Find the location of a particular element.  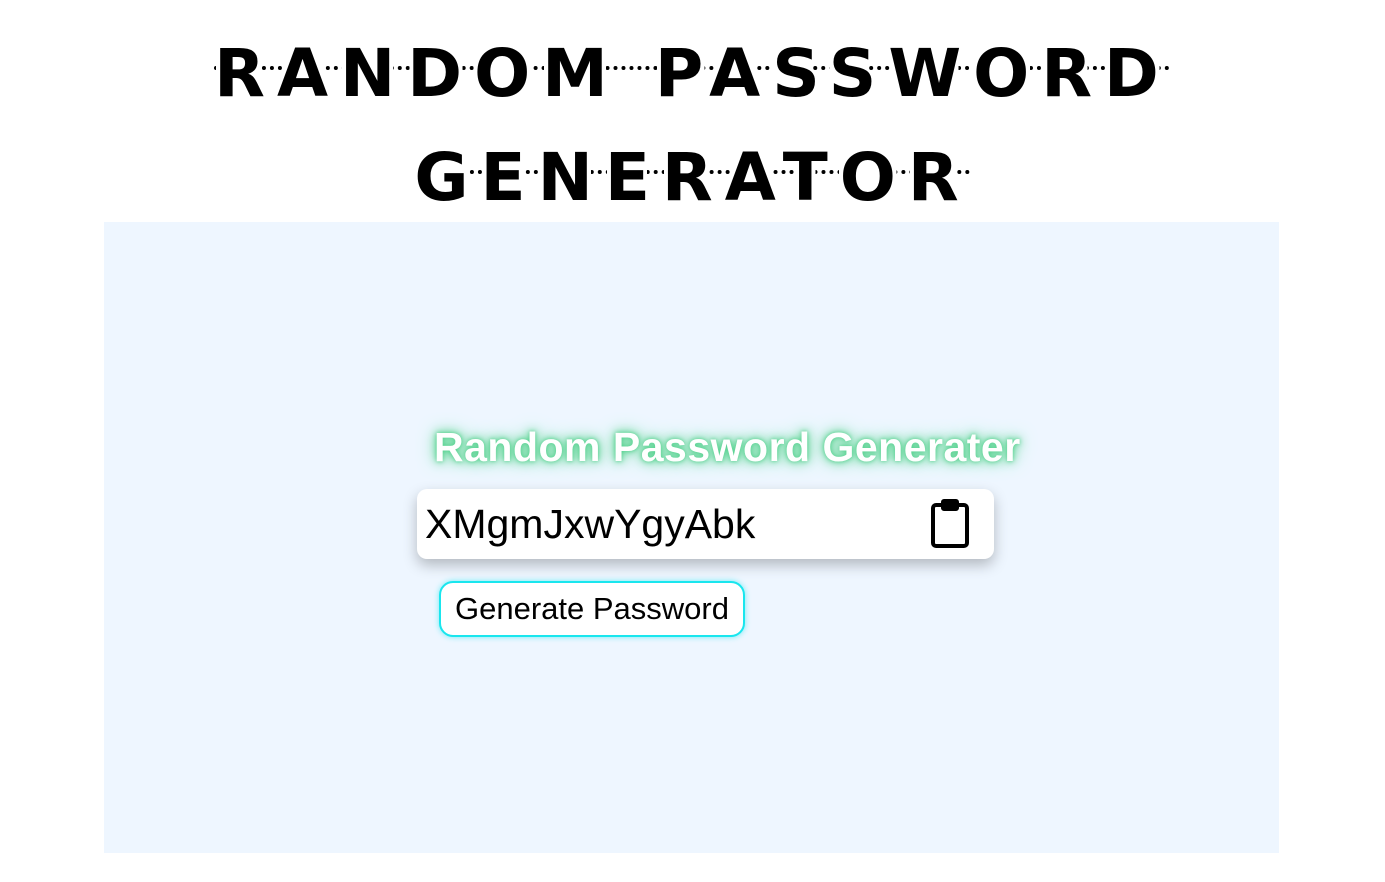

clipboard-icon is located at coordinates (950, 523).